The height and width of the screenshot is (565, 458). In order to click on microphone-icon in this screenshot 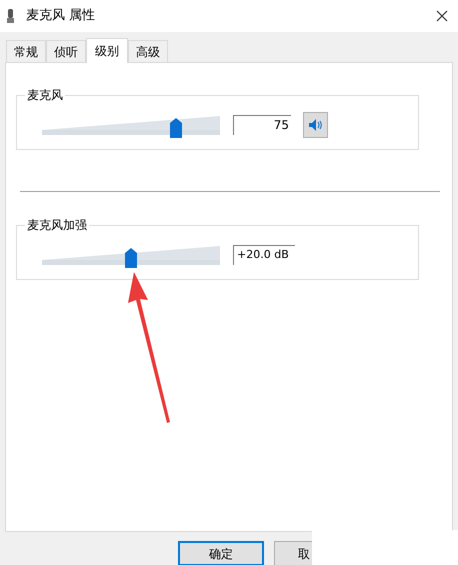, I will do `click(11, 16)`.